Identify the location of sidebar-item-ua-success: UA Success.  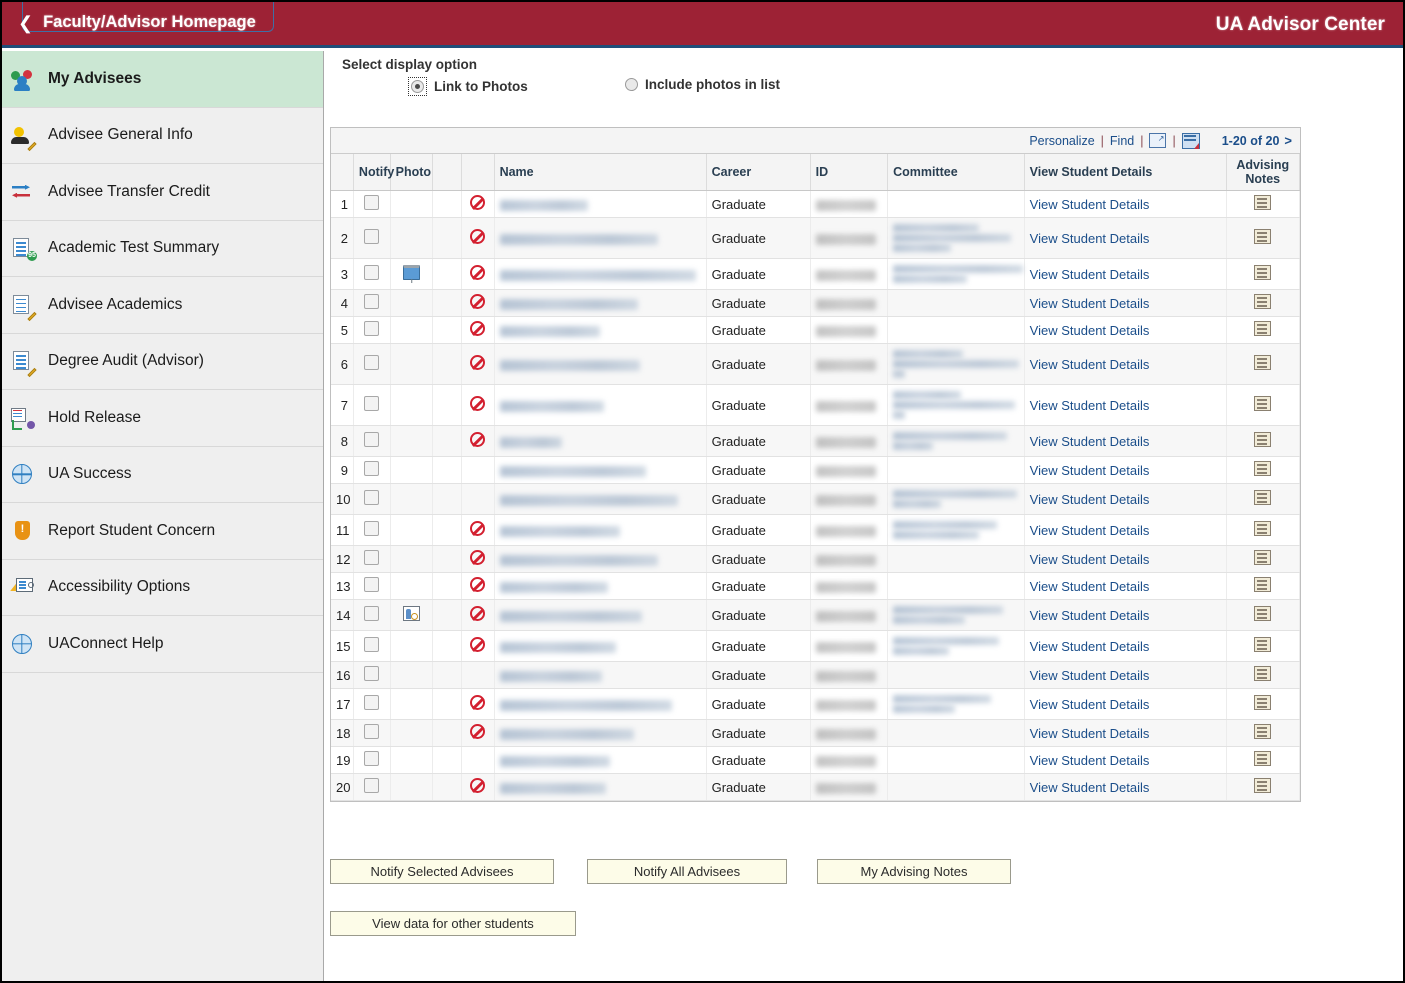
(162, 474).